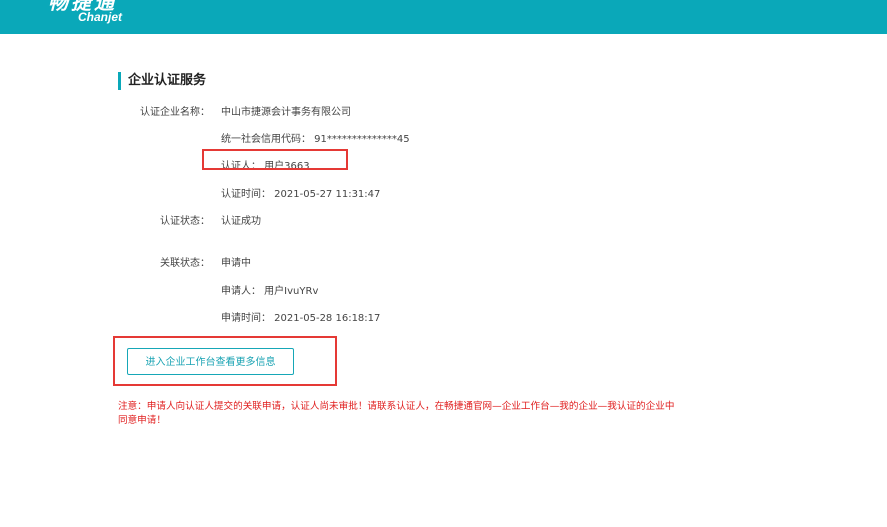 The width and height of the screenshot is (887, 527). I want to click on section-title: 企业认证服务, so click(162, 81).